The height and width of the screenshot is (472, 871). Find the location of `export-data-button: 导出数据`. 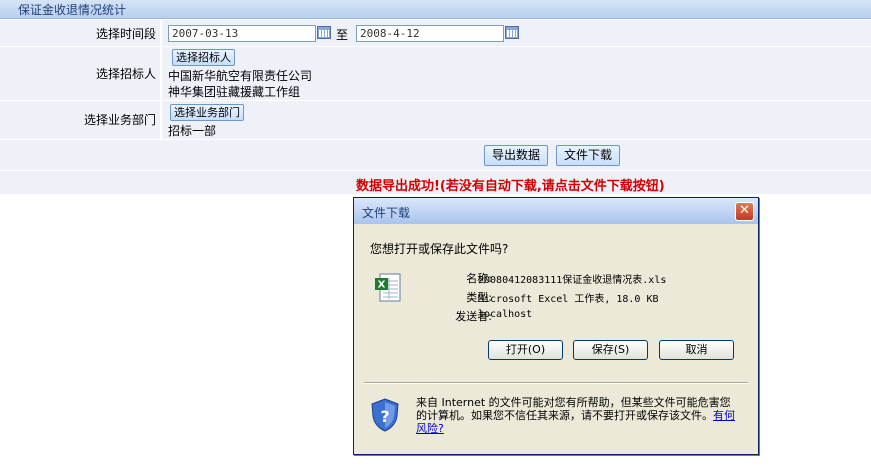

export-data-button: 导出数据 is located at coordinates (516, 155).